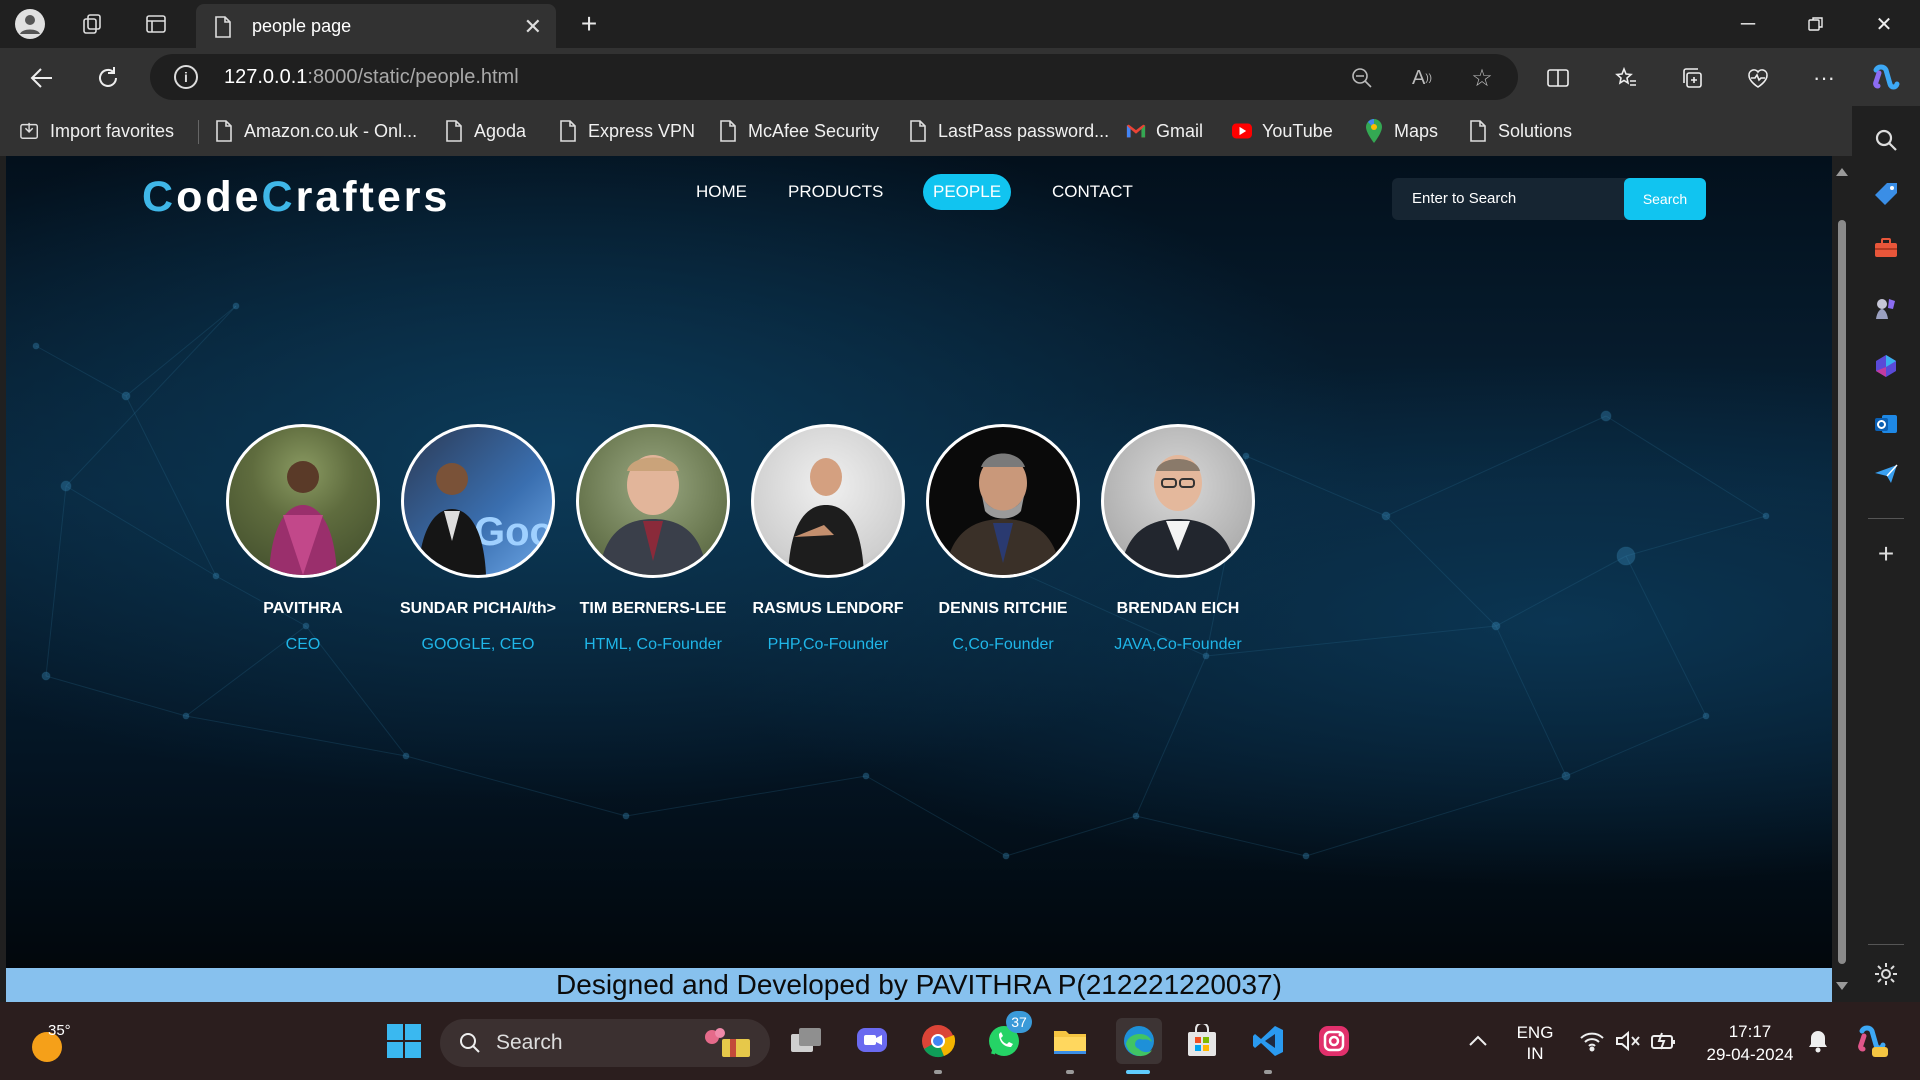 The image size is (1920, 1080). I want to click on nav-contact: CONTACT, so click(1092, 192).